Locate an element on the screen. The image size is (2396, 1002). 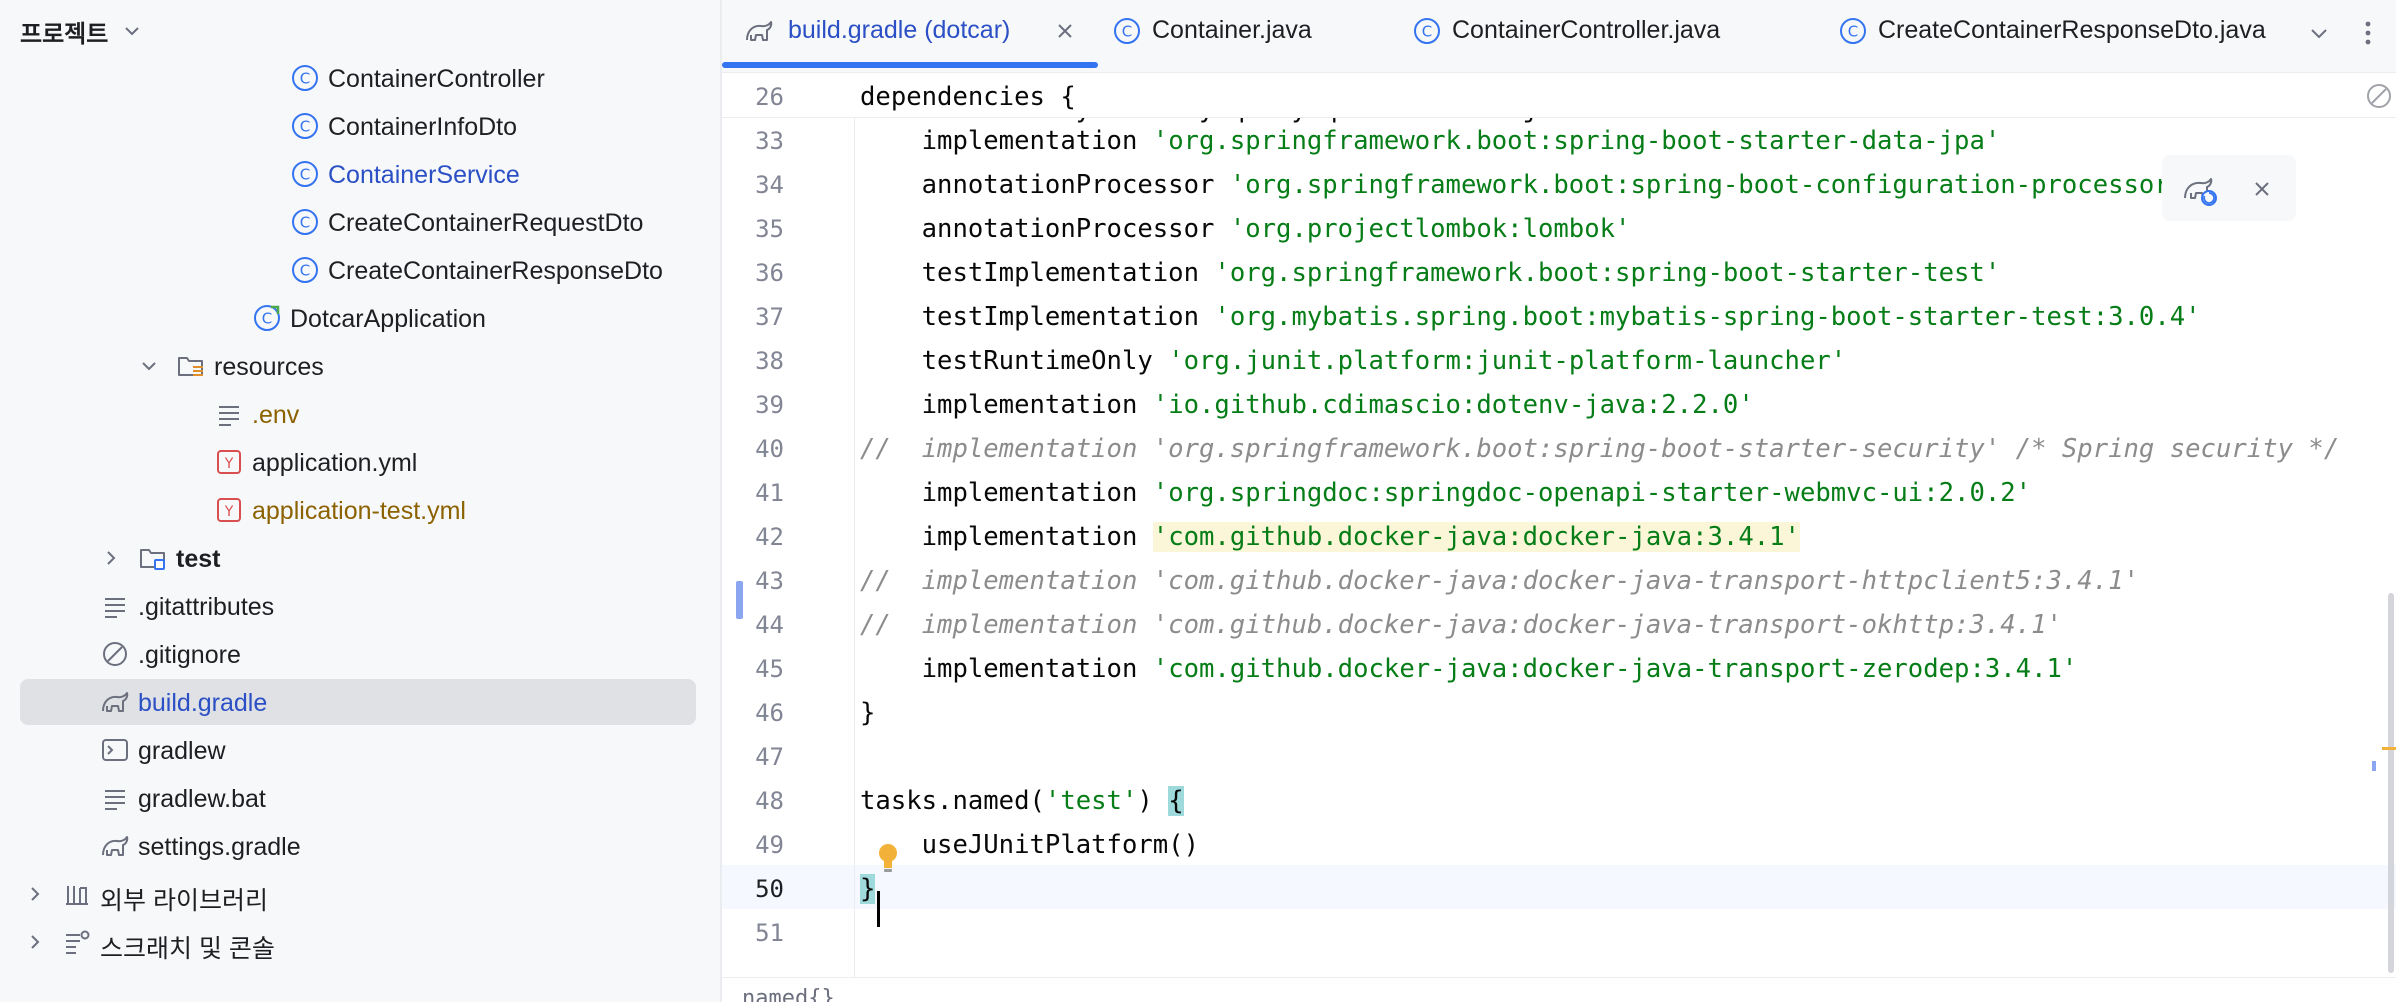
tree-item-test: test is located at coordinates (360, 558).